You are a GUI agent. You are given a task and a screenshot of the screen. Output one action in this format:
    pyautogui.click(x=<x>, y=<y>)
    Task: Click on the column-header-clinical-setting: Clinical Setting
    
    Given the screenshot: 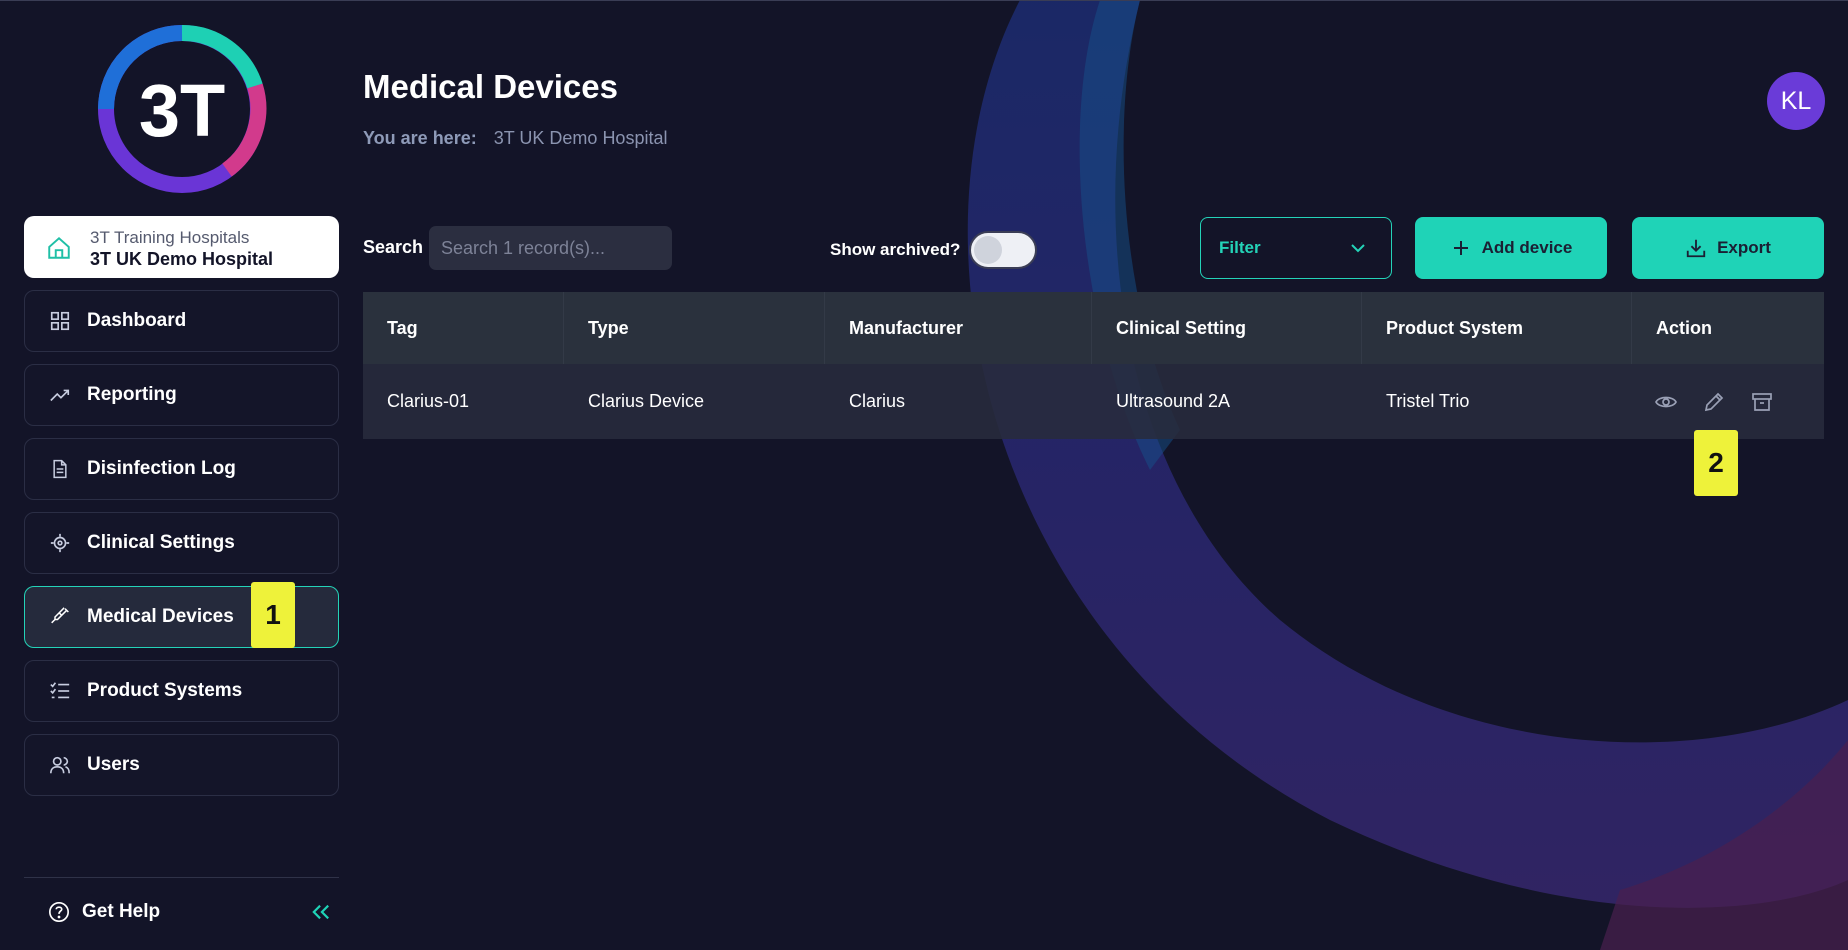 What is the action you would take?
    pyautogui.click(x=1181, y=328)
    